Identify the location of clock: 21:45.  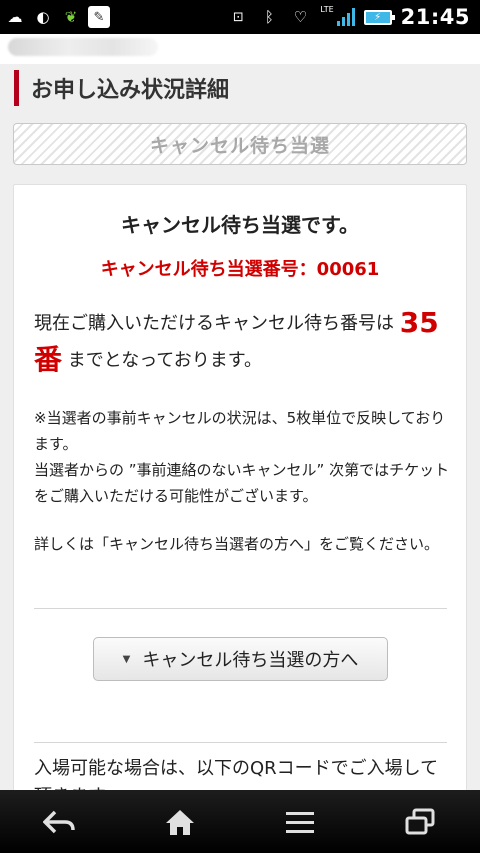
(435, 17).